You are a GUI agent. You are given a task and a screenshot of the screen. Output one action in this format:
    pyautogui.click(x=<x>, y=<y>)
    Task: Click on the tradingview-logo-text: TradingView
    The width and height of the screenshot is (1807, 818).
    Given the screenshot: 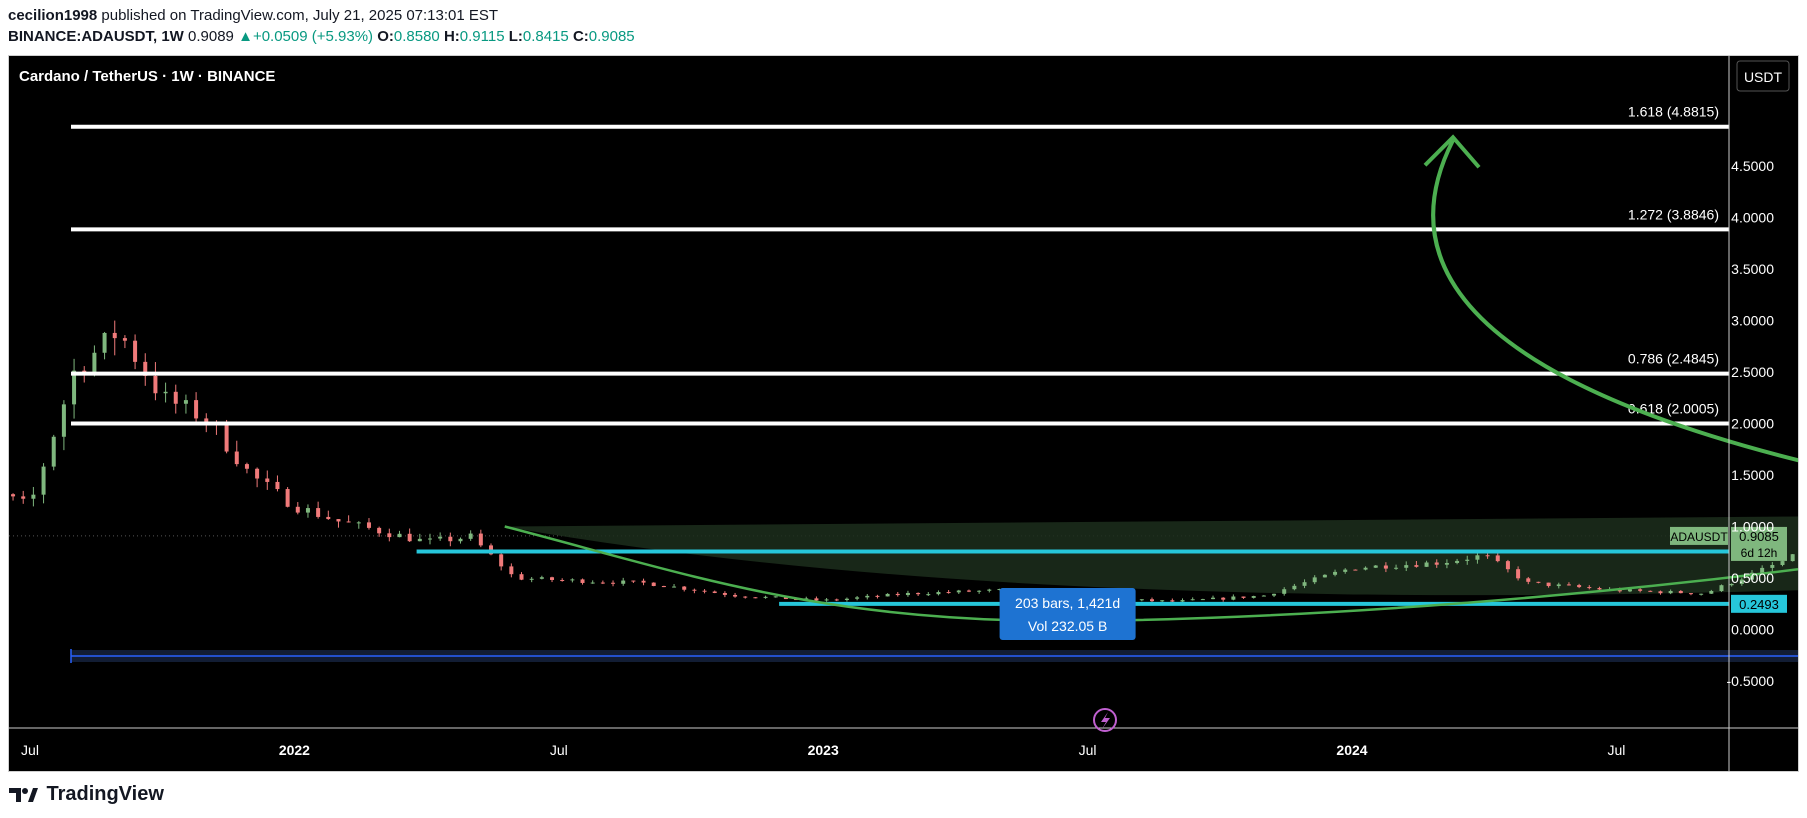 What is the action you would take?
    pyautogui.click(x=104, y=794)
    